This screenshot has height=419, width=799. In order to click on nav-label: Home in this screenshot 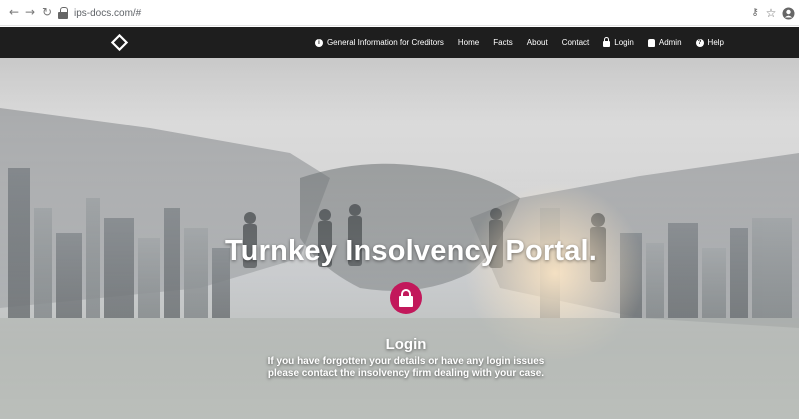, I will do `click(468, 42)`.